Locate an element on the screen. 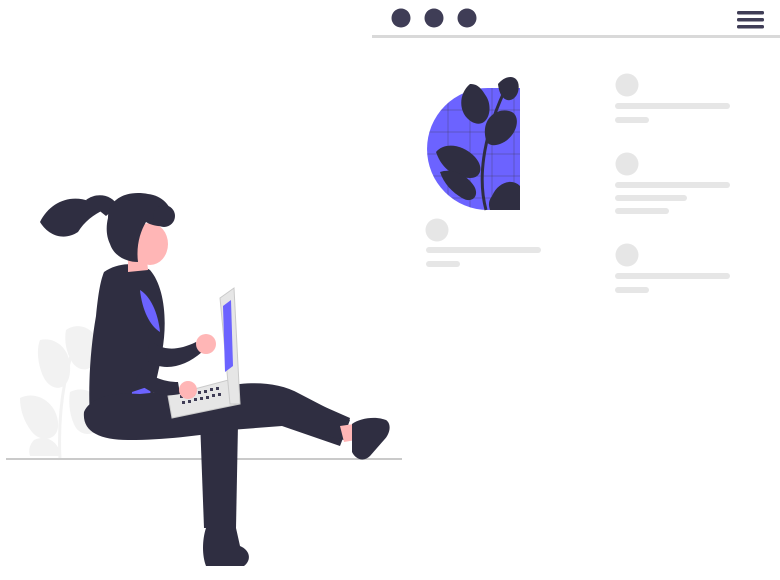  card-left is located at coordinates (483, 242).